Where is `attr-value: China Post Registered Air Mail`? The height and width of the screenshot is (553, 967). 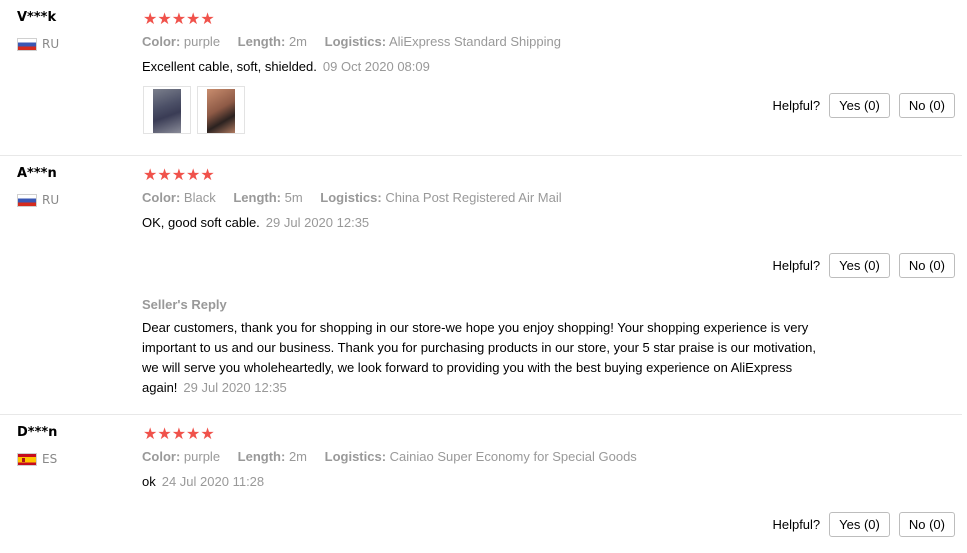 attr-value: China Post Registered Air Mail is located at coordinates (473, 197).